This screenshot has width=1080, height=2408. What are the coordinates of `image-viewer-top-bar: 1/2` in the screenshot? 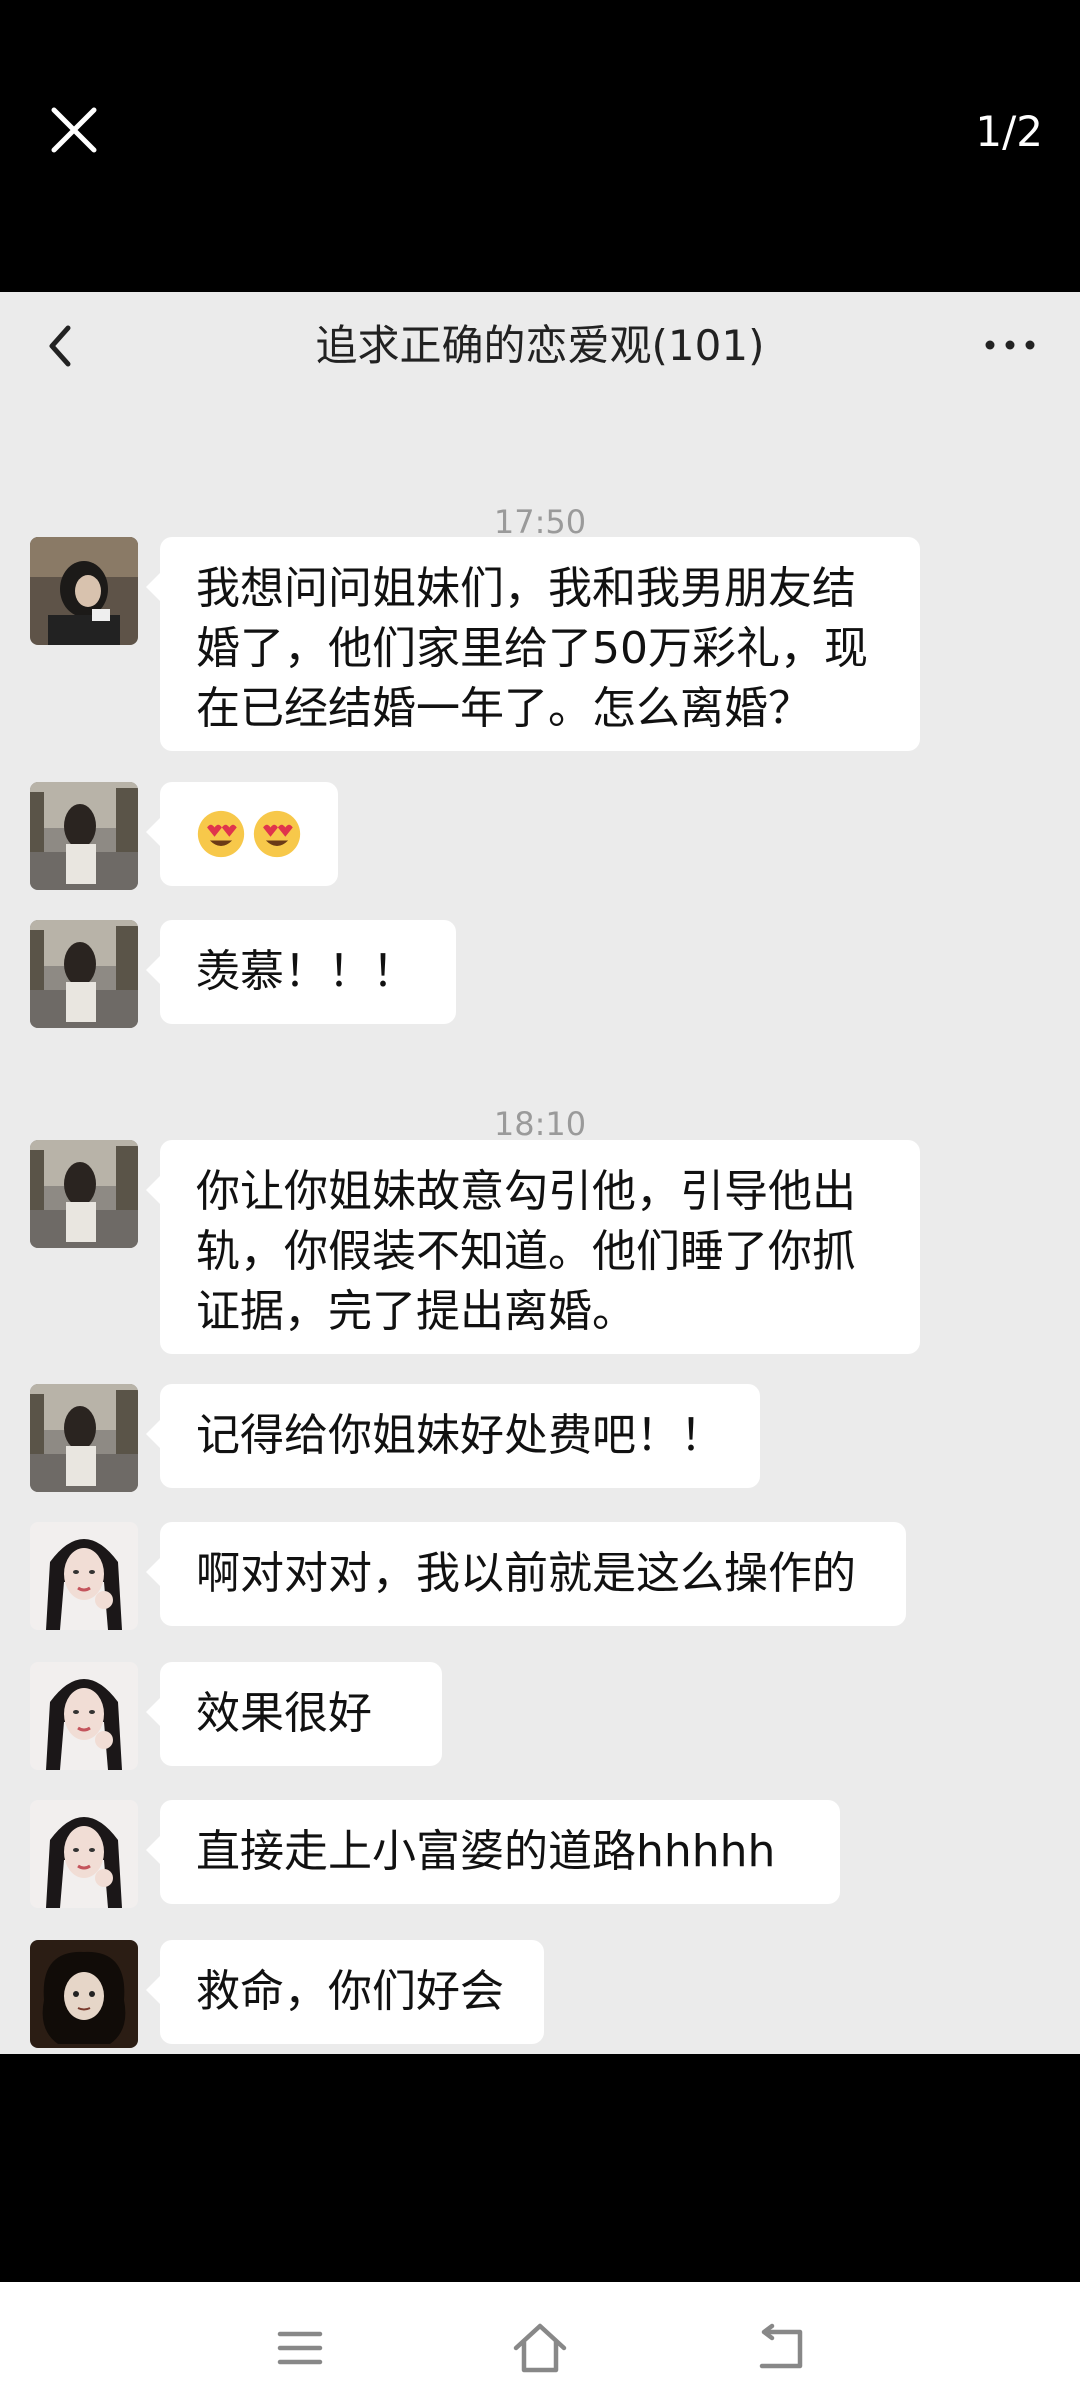 It's located at (540, 146).